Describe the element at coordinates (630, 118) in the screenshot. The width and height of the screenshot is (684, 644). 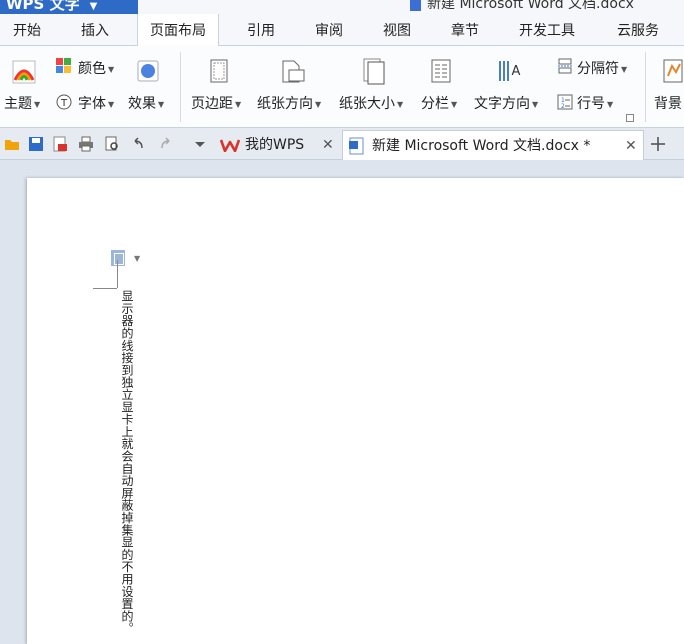
I see `dialog-launcher-icon` at that location.